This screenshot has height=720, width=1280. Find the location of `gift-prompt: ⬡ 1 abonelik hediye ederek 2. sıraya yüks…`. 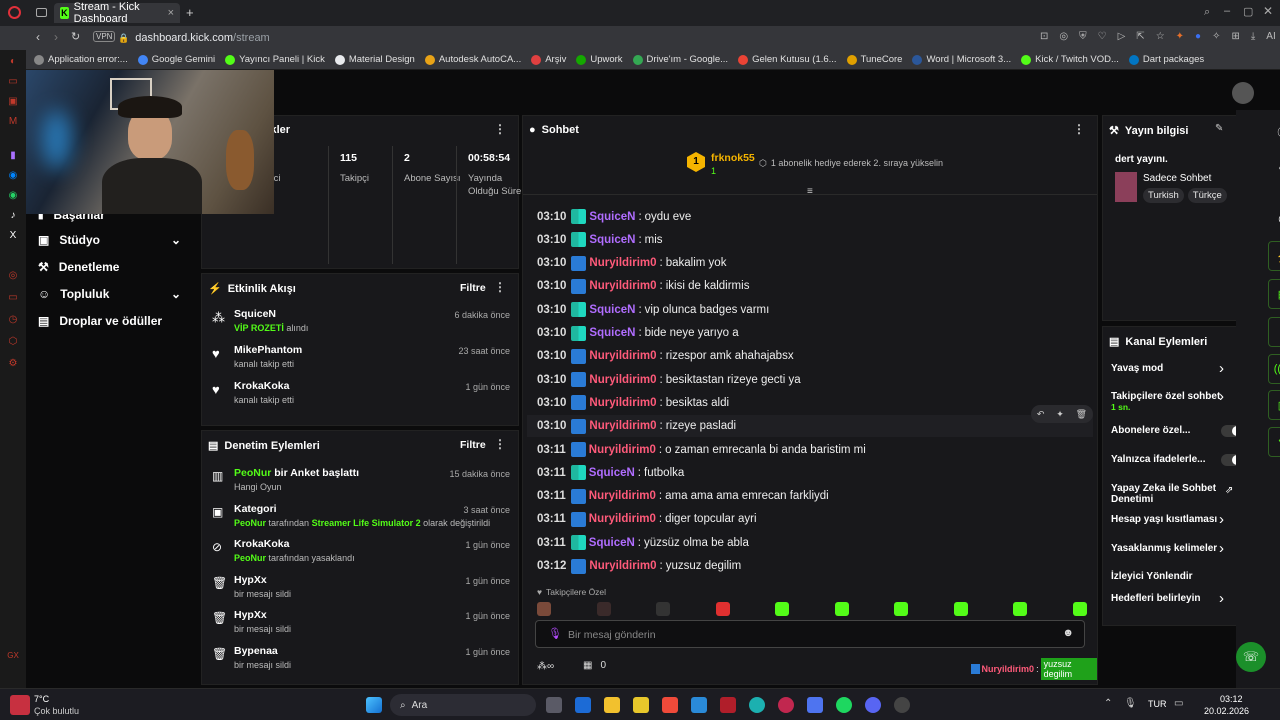

gift-prompt: ⬡ 1 abonelik hediye ederek 2. sıraya yüks… is located at coordinates (851, 163).